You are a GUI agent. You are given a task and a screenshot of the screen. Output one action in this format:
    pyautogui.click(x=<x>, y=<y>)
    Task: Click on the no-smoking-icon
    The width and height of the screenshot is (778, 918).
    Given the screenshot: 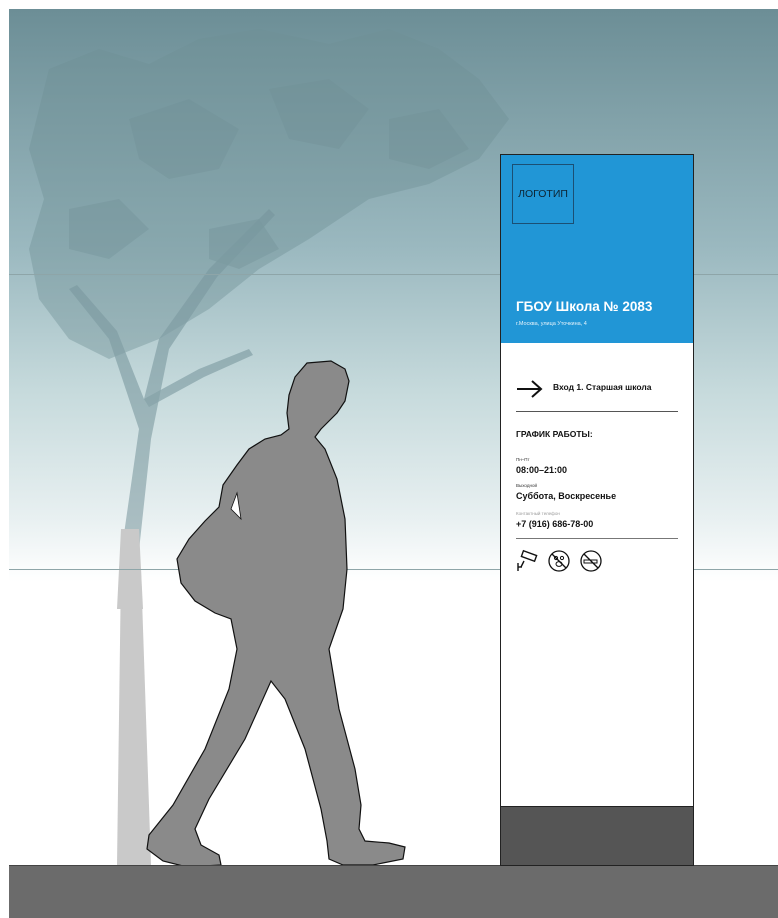 What is the action you would take?
    pyautogui.click(x=591, y=561)
    